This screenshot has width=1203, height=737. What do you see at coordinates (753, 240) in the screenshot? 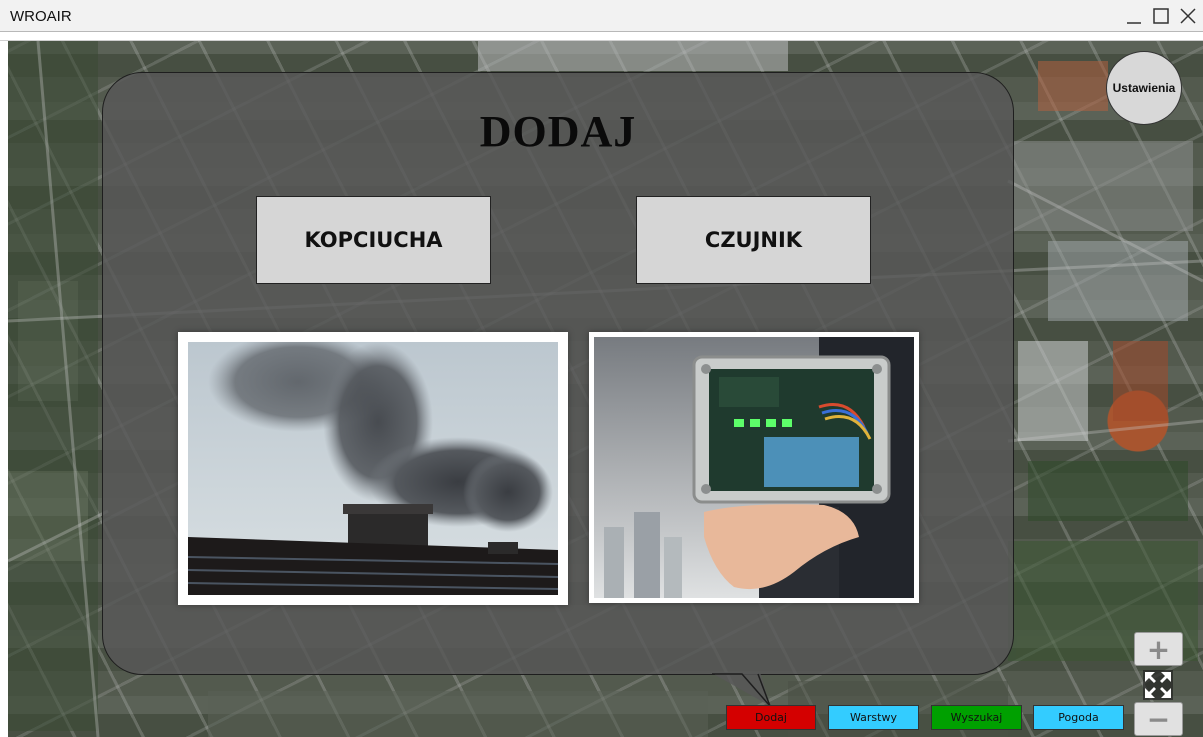
I see `add-sensor-button: CZUJNIK` at bounding box center [753, 240].